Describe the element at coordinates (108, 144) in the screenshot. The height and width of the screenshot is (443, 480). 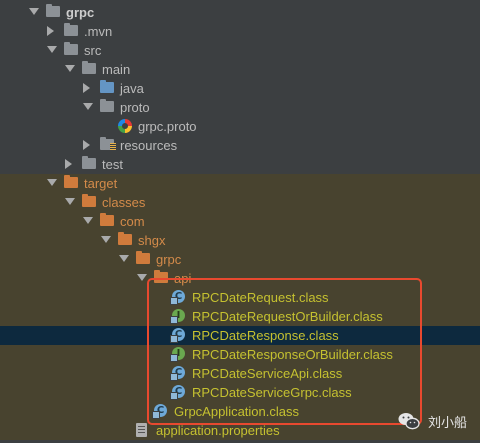
I see `resources-folder-icon` at that location.